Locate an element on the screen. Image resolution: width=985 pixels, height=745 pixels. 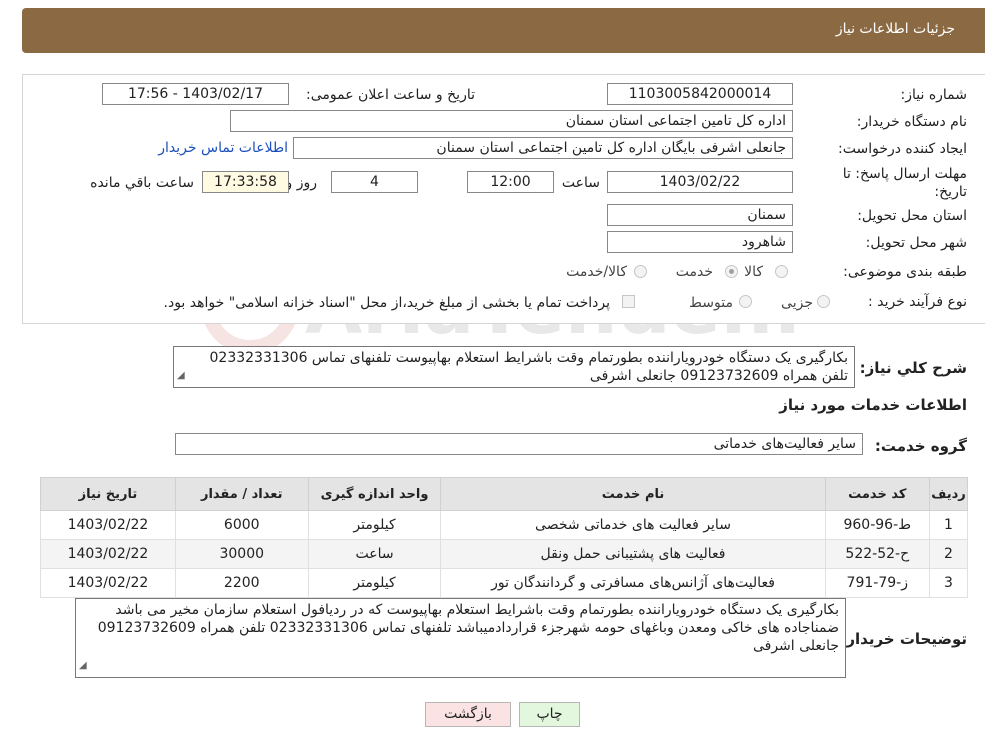
print-button: چاپ is located at coordinates (549, 714).